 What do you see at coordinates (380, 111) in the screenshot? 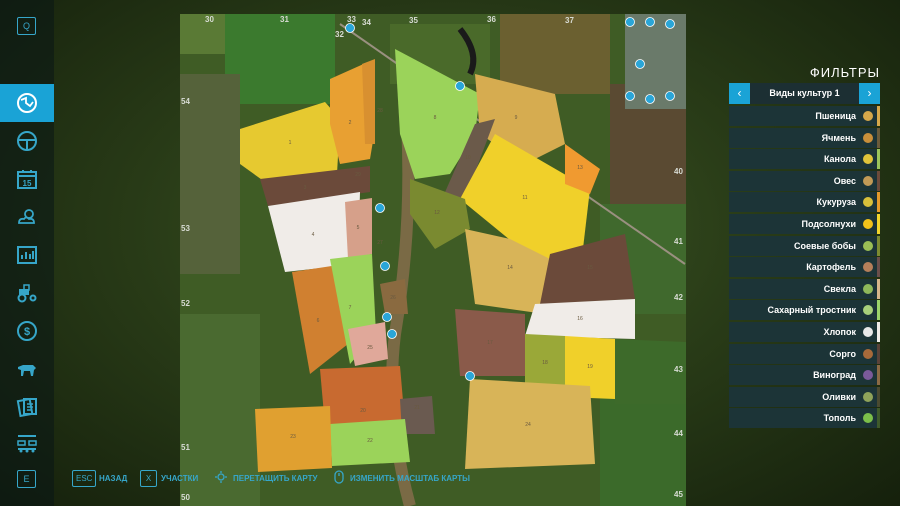
I see `svg-text: 28` at bounding box center [380, 111].